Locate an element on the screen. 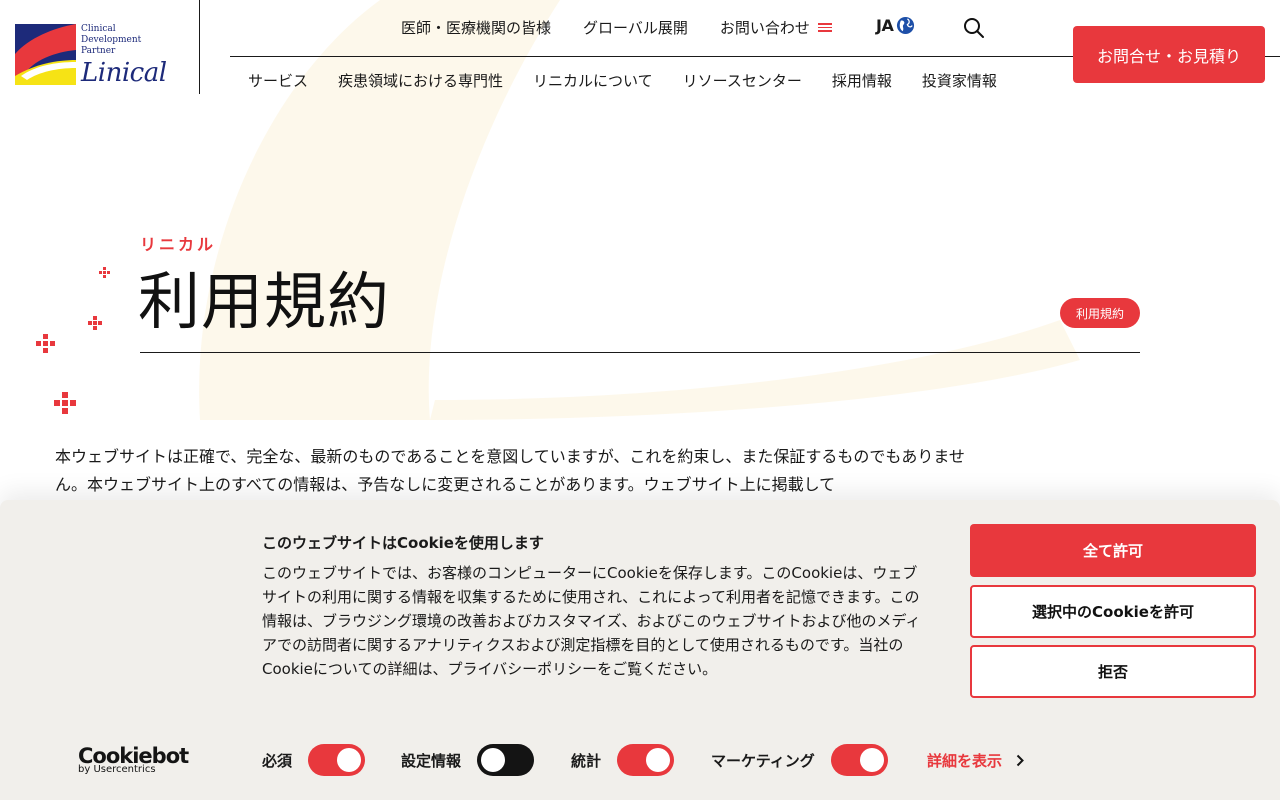 The width and height of the screenshot is (1280, 800). nav-global: グローバル展開 is located at coordinates (635, 27).